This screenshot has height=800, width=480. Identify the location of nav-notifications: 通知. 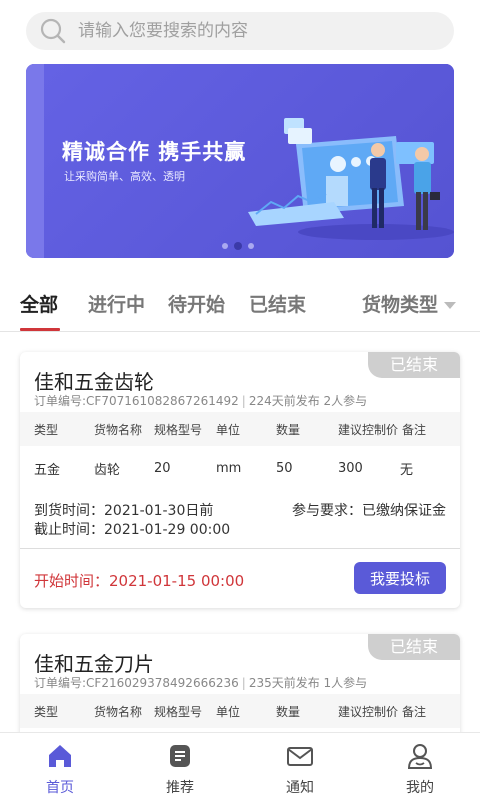
(300, 766).